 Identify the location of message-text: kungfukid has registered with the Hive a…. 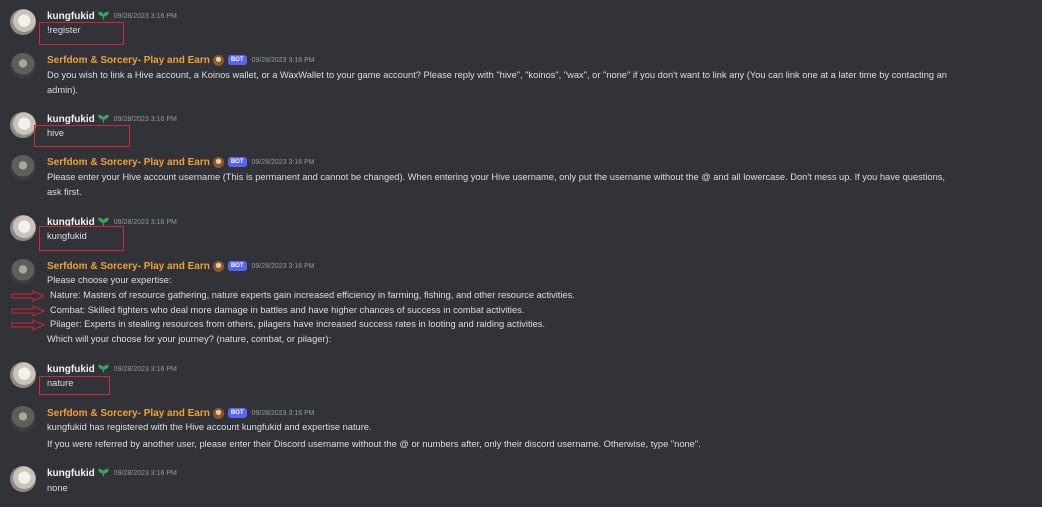
(209, 427).